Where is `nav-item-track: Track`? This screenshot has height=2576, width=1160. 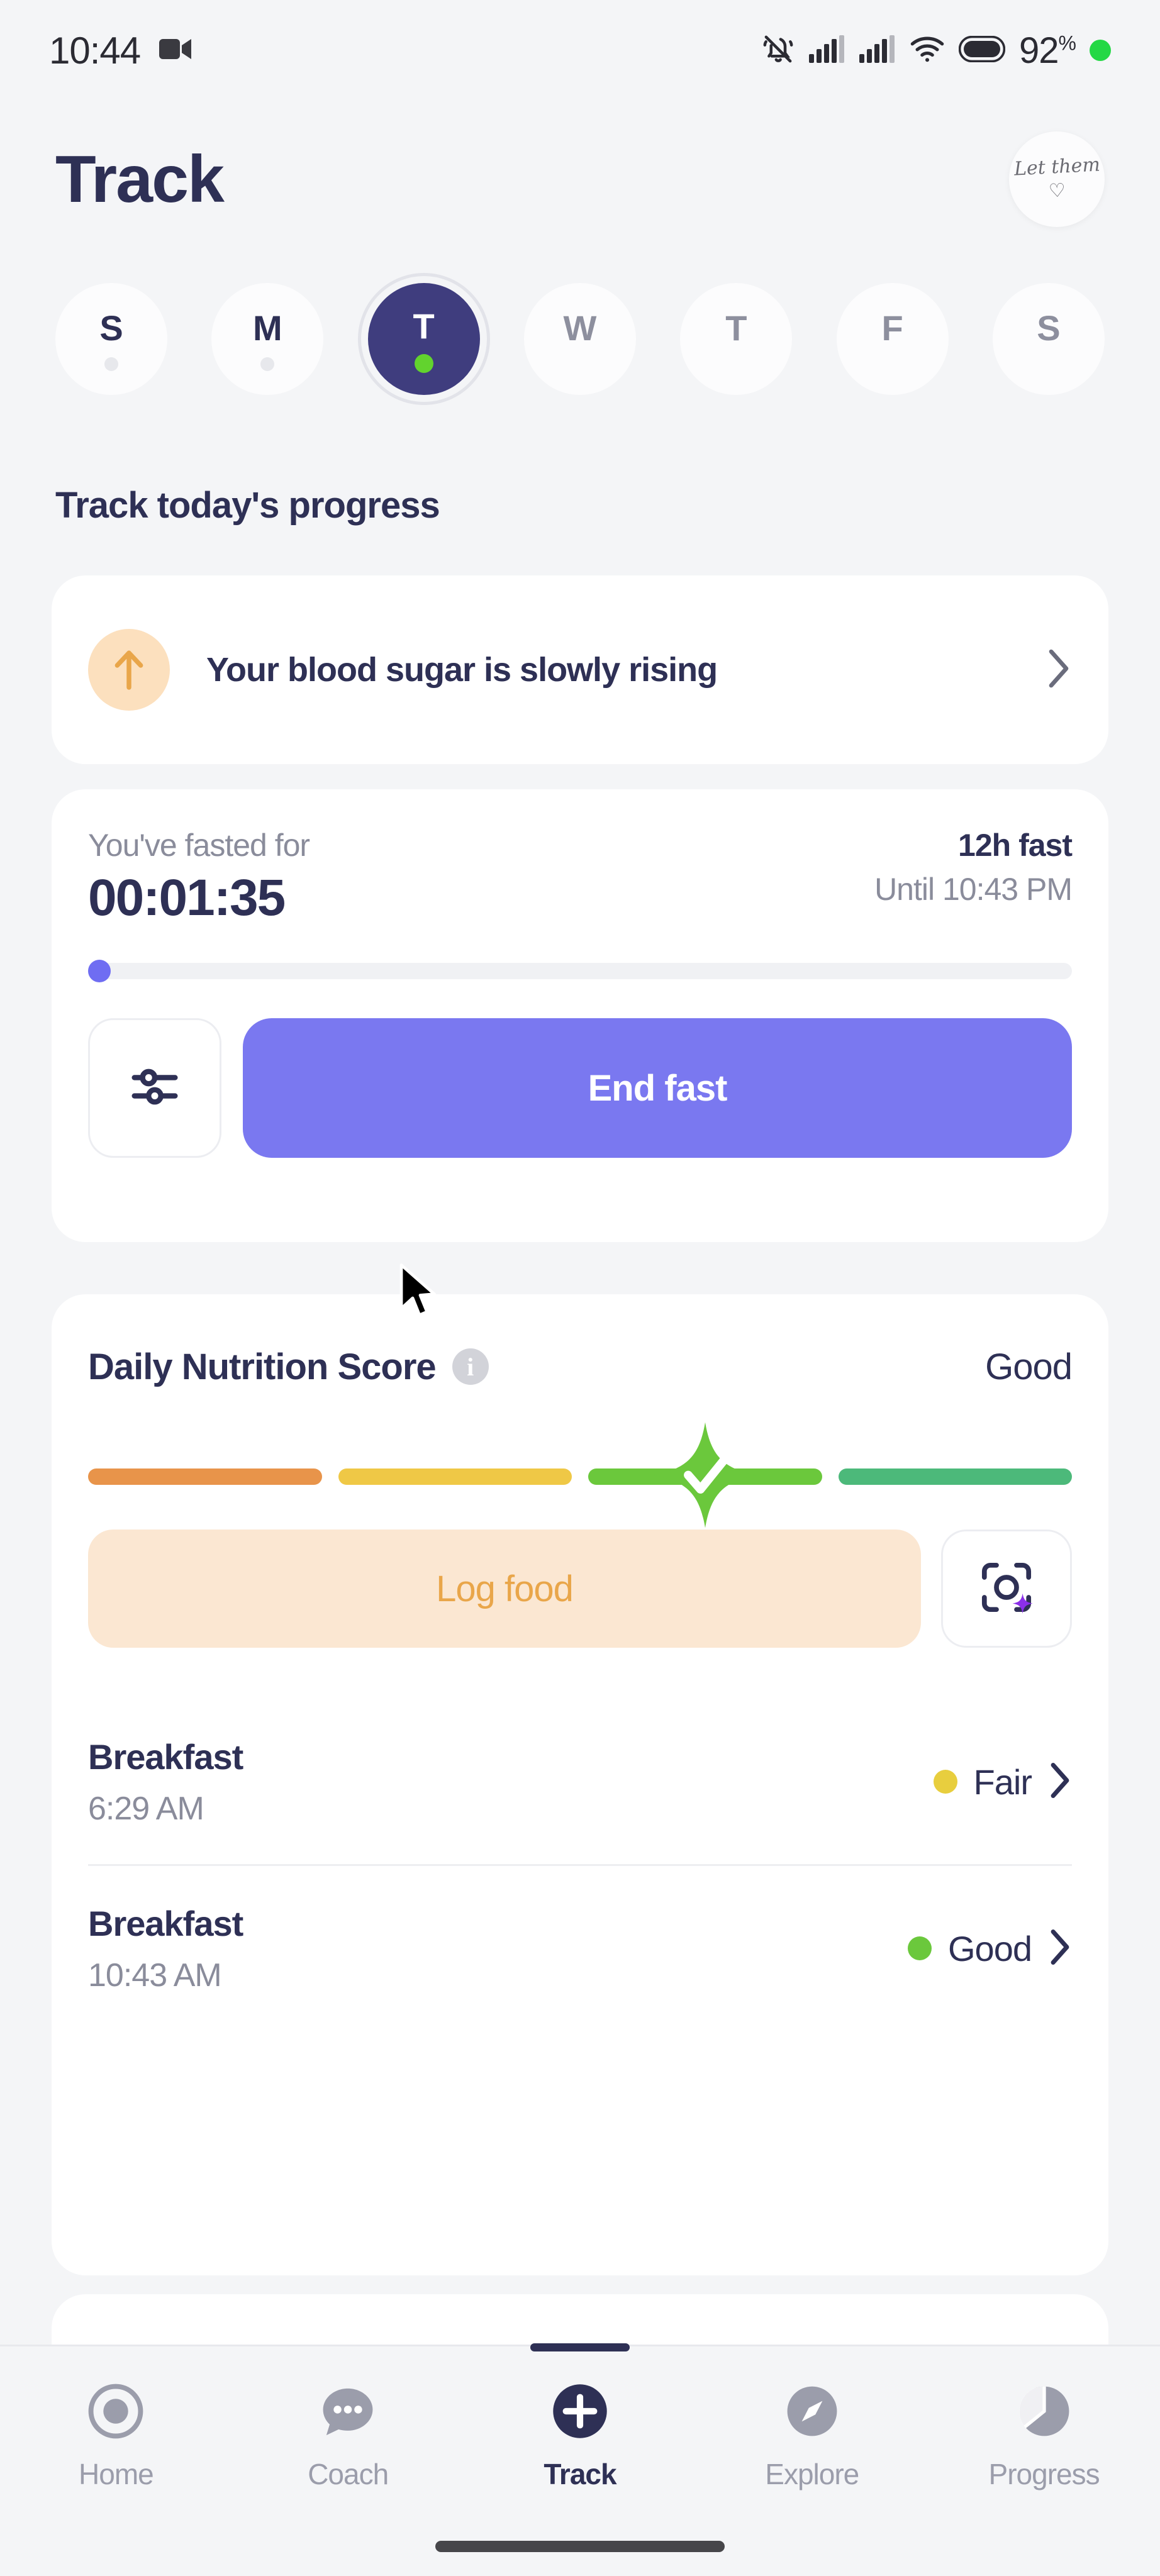 nav-item-track: Track is located at coordinates (580, 2436).